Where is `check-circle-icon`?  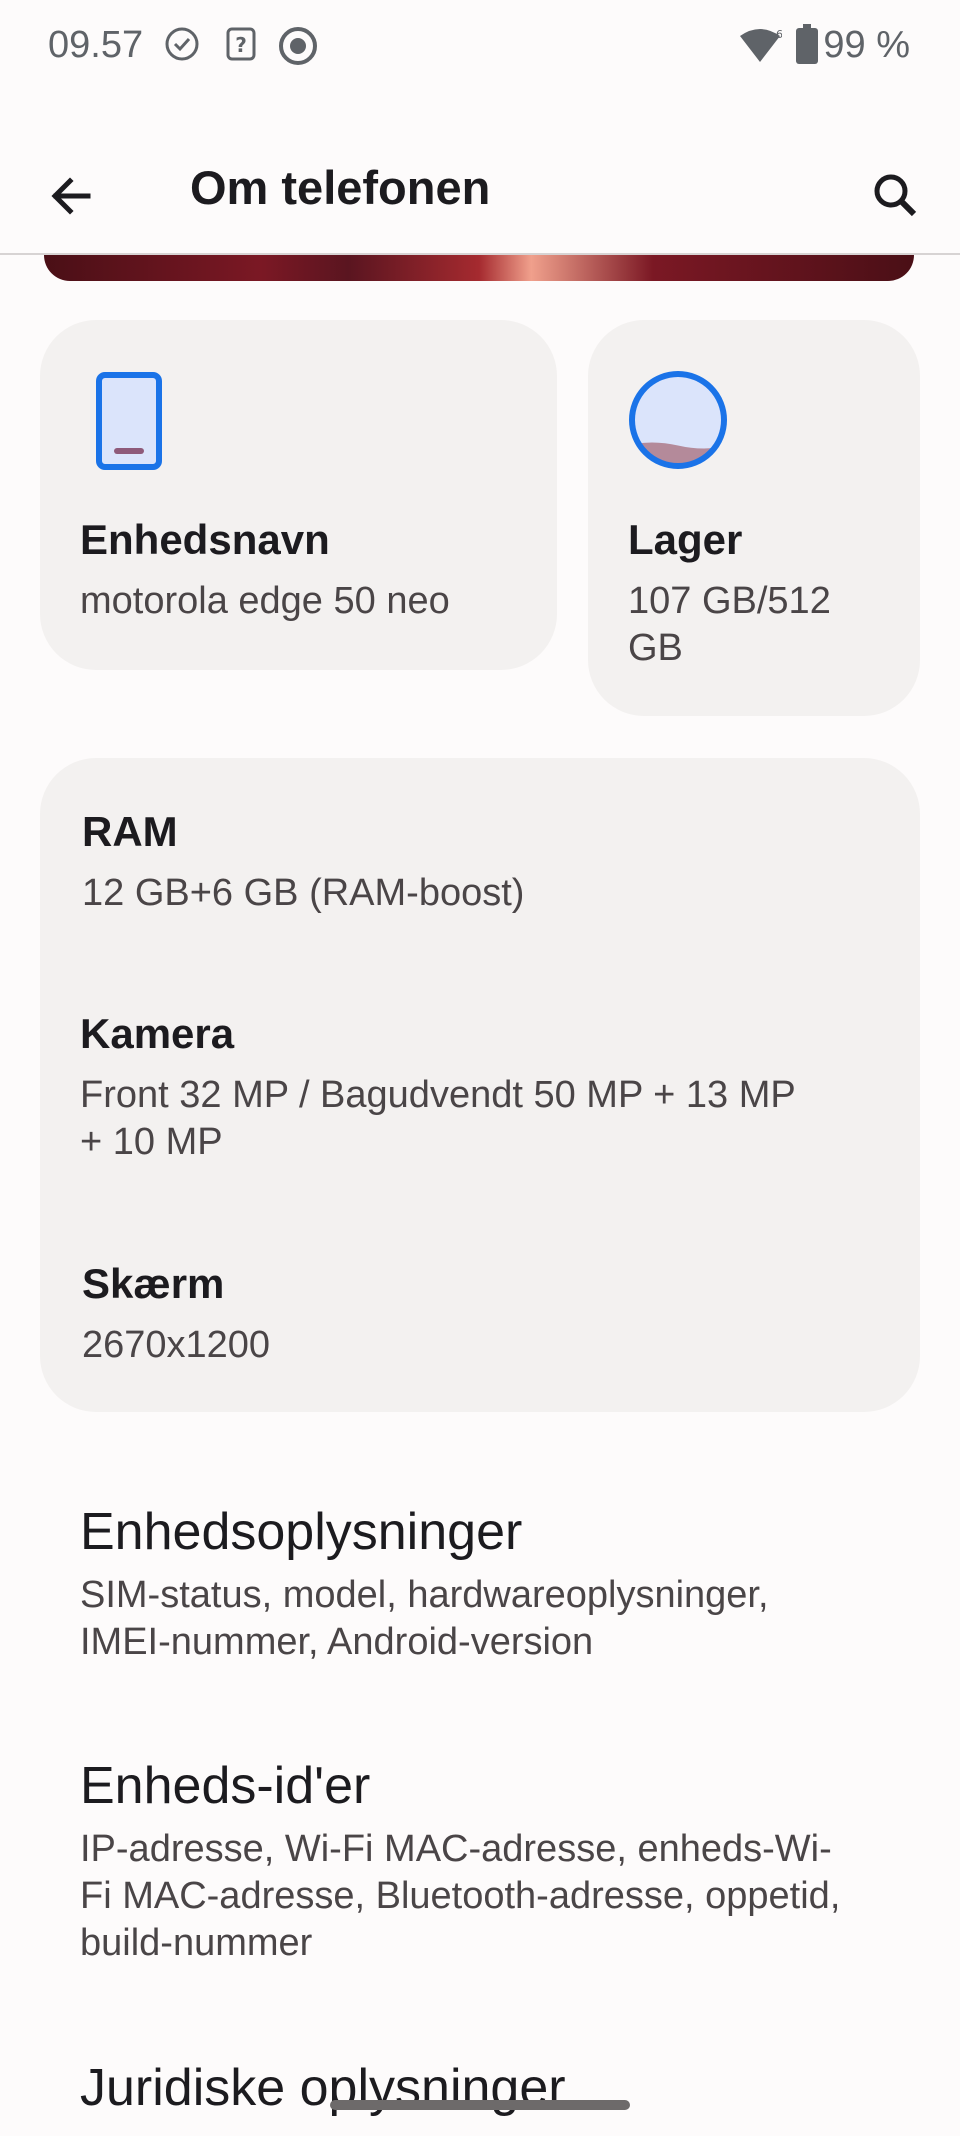 check-circle-icon is located at coordinates (182, 46).